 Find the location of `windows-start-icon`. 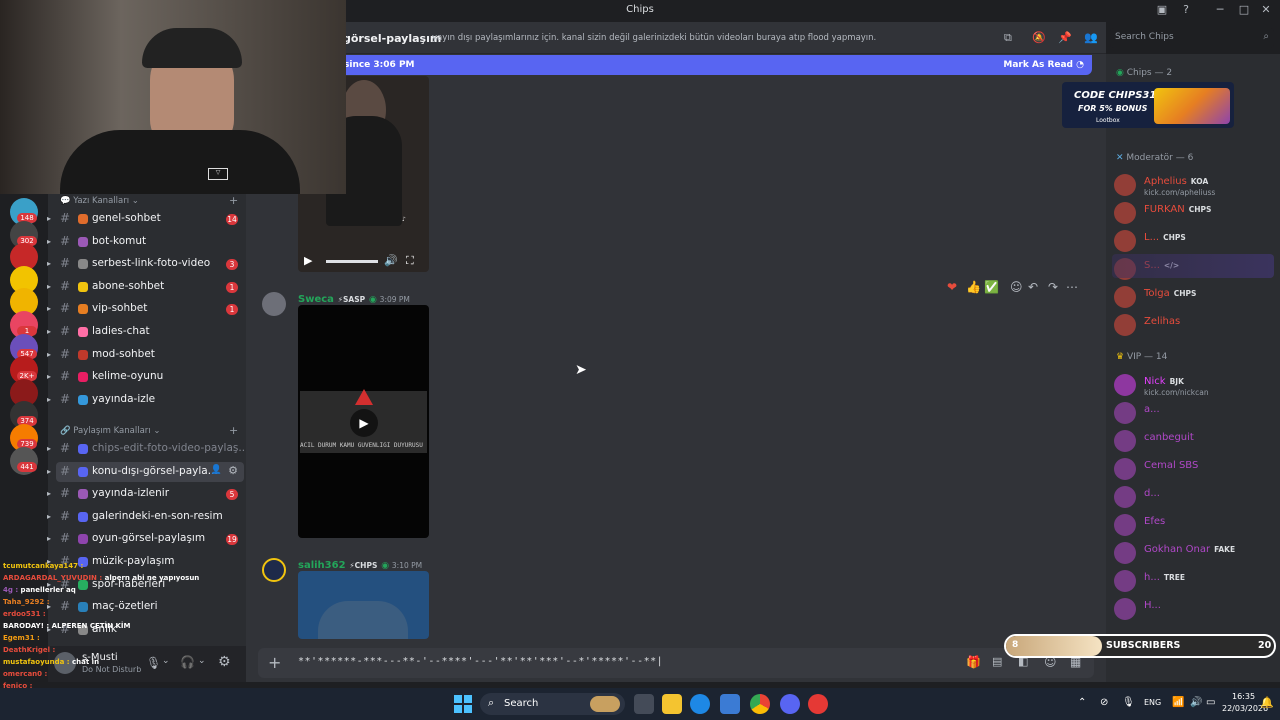

windows-start-icon is located at coordinates (463, 704).